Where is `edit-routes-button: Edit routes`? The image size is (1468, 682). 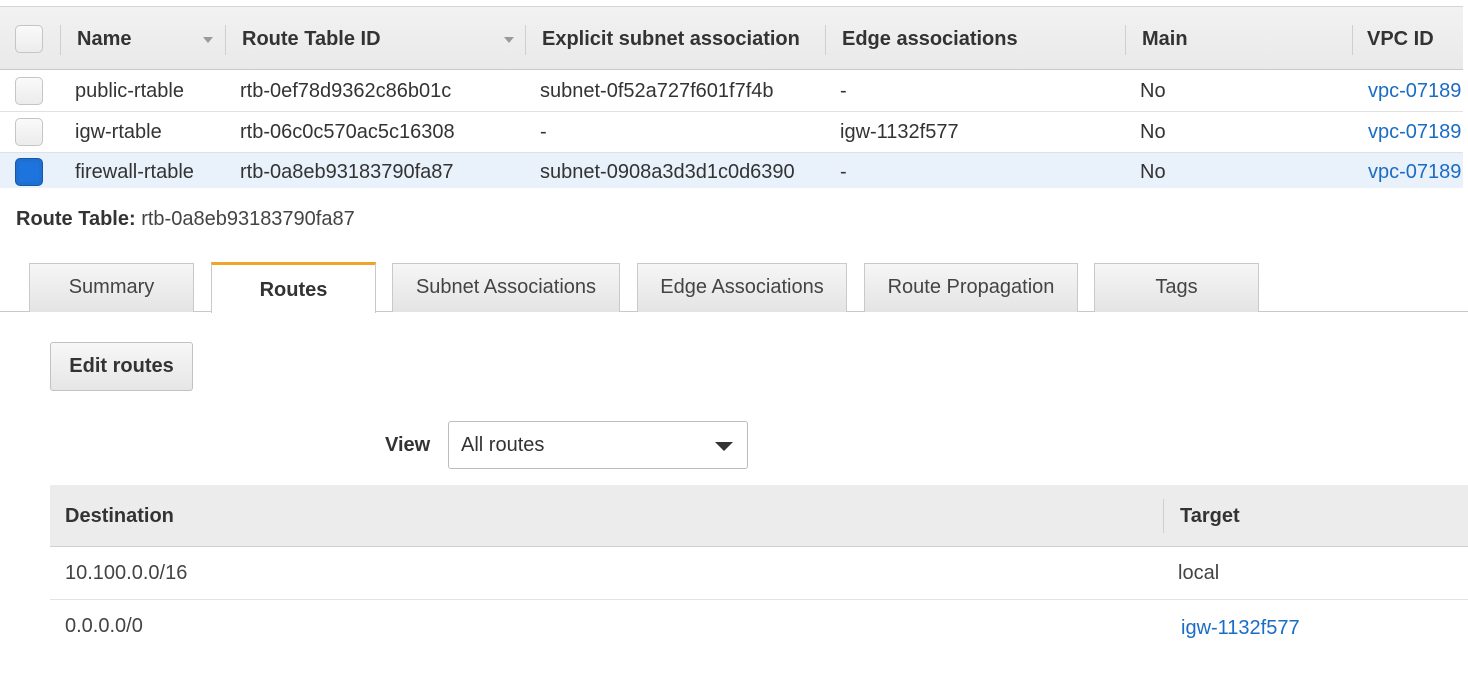 edit-routes-button: Edit routes is located at coordinates (121, 366).